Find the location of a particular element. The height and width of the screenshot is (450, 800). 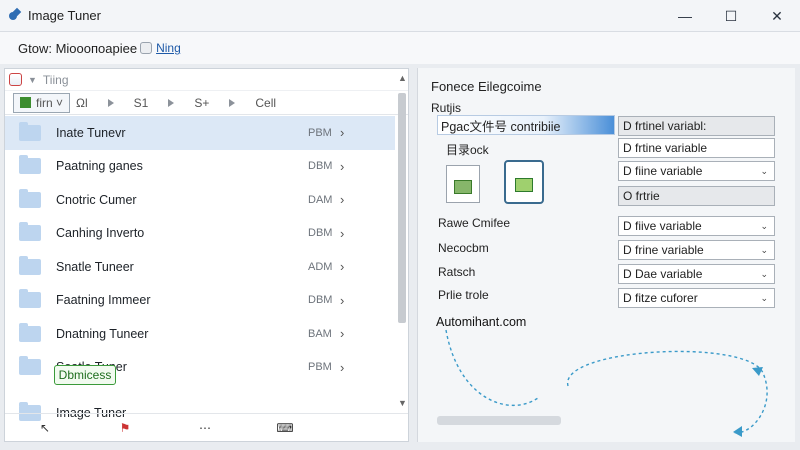

tab-label: Cell is located at coordinates (266, 102).